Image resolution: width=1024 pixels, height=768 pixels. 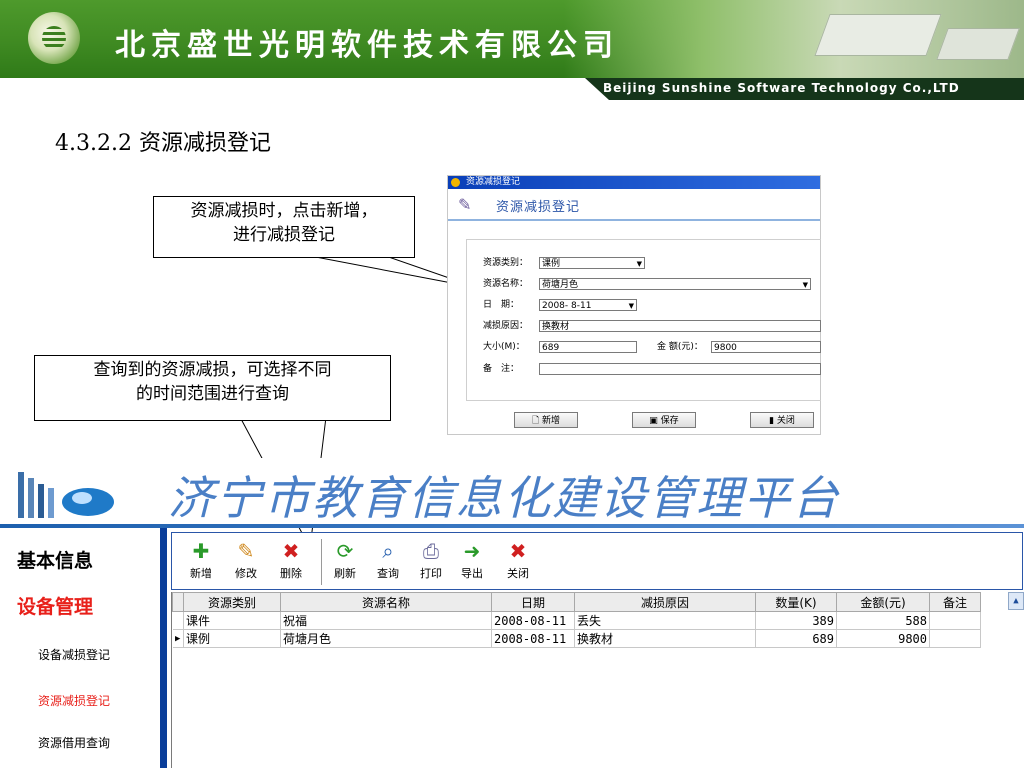 What do you see at coordinates (284, 211) in the screenshot?
I see `callout-line: 资源减损时，点击新增，` at bounding box center [284, 211].